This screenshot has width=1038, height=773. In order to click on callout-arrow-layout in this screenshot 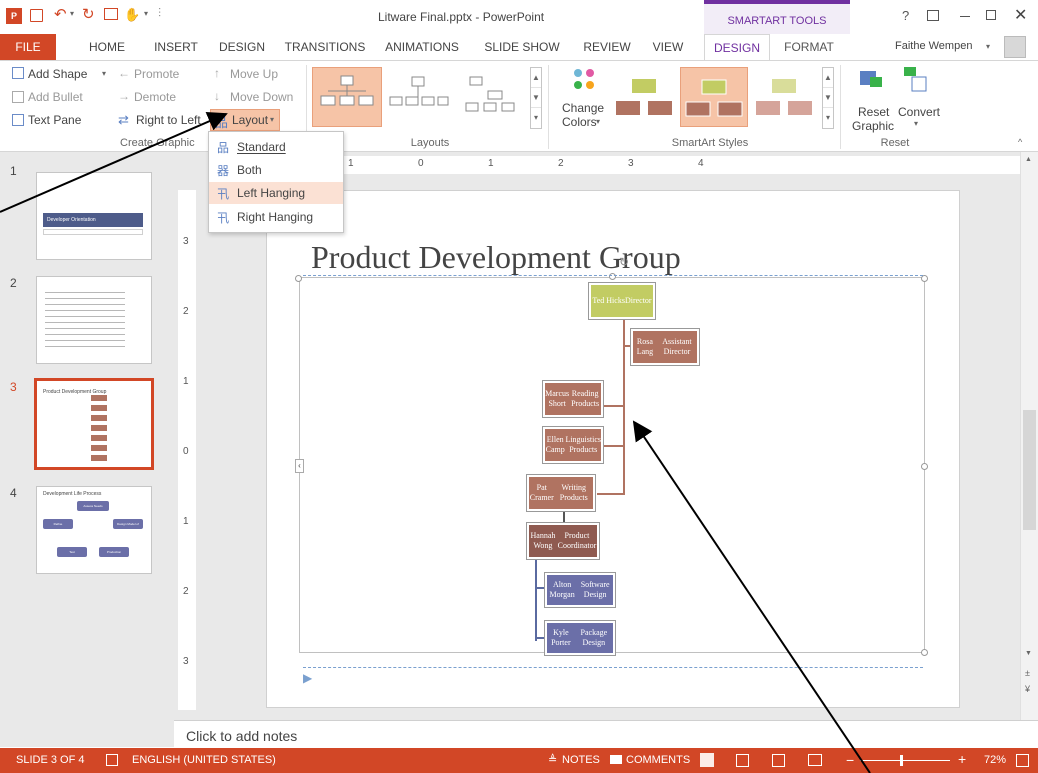, I will do `click(114, 162)`.